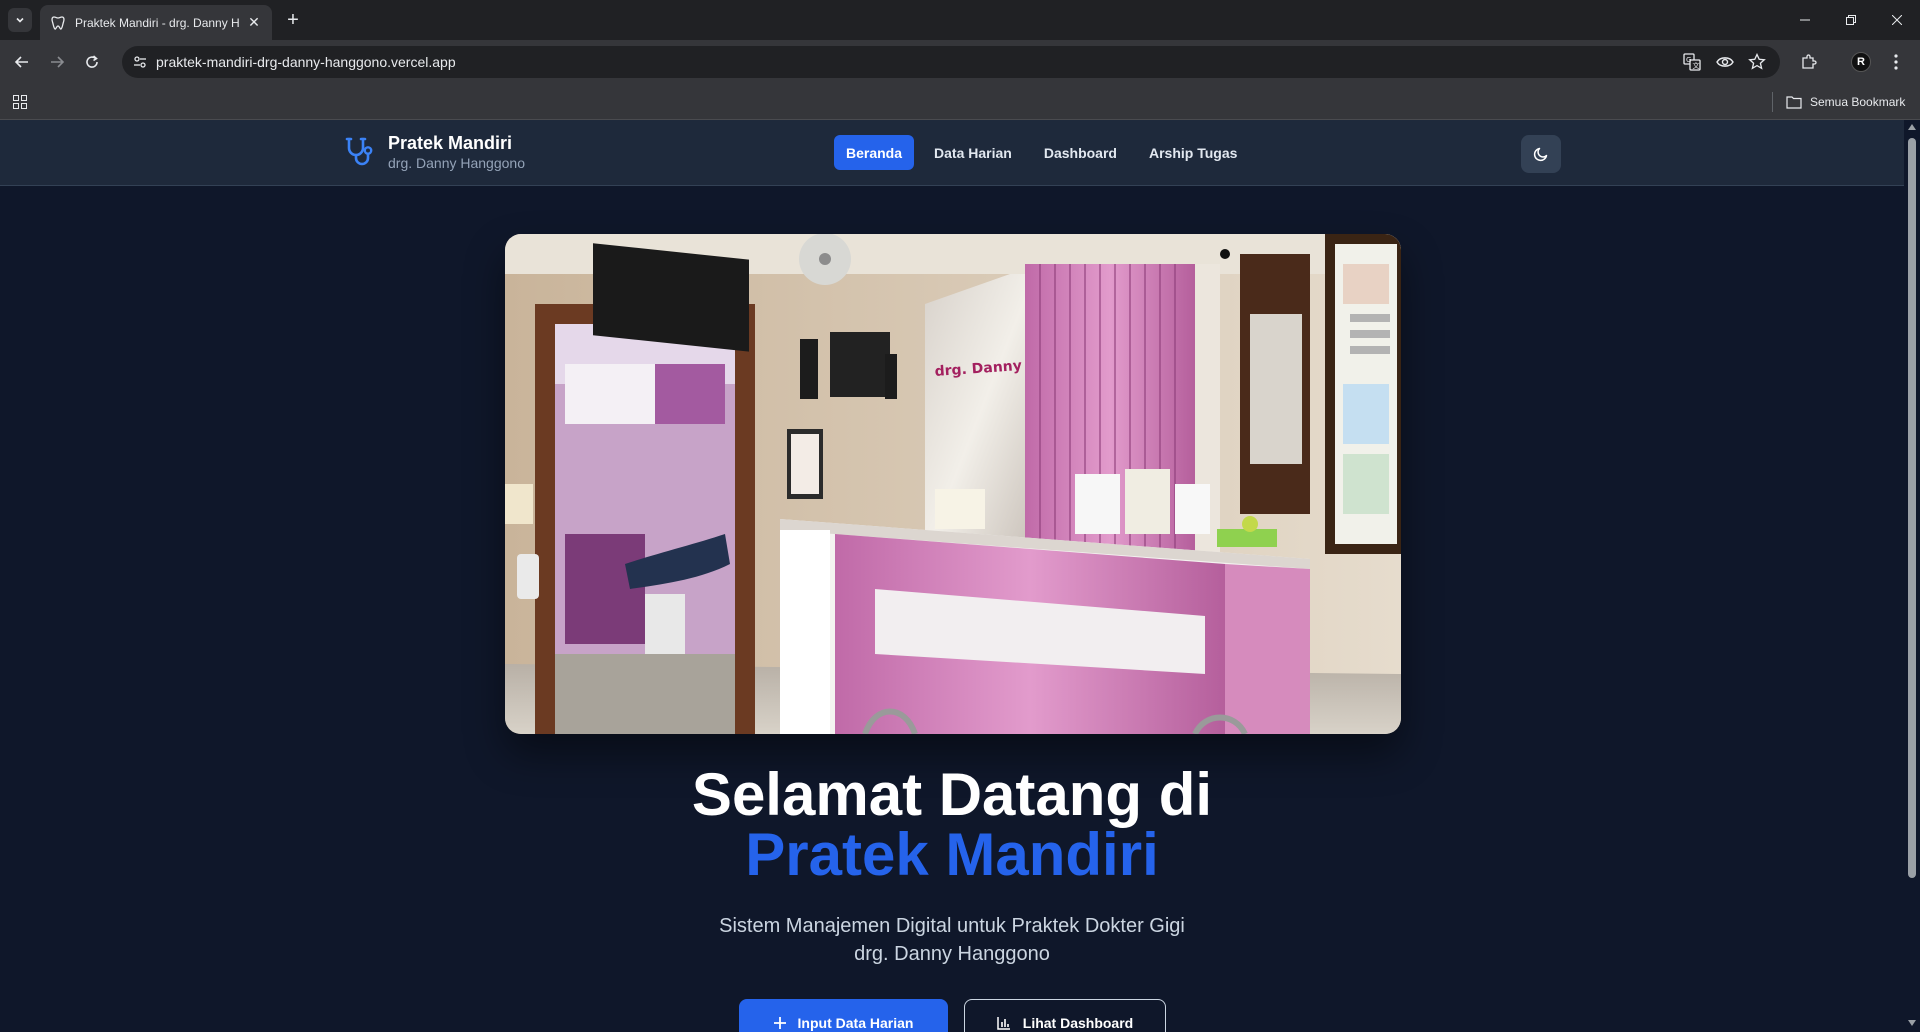 The height and width of the screenshot is (1032, 1920). What do you see at coordinates (1080, 152) in the screenshot?
I see `nav-dashboard: Dashboard` at bounding box center [1080, 152].